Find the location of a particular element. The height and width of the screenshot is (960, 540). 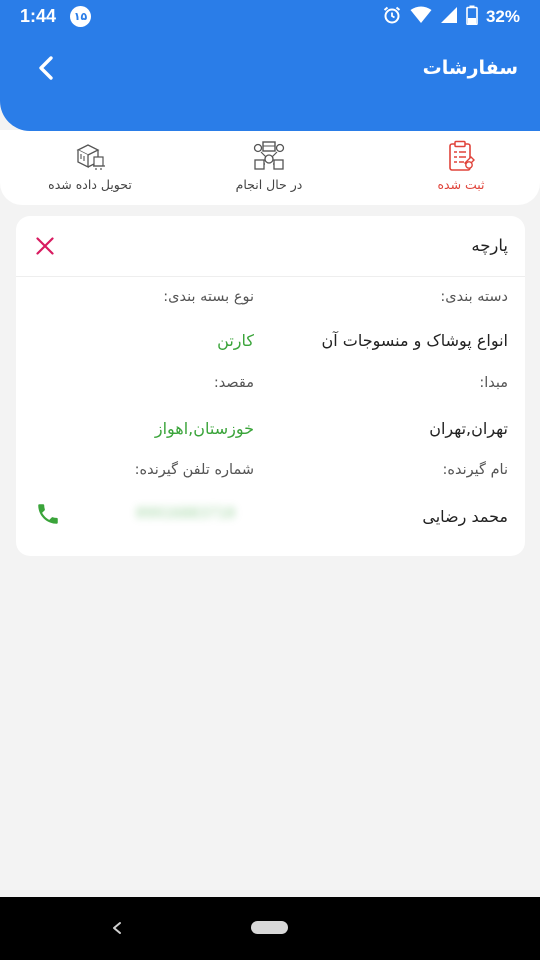

nav-home-button is located at coordinates (269, 927).